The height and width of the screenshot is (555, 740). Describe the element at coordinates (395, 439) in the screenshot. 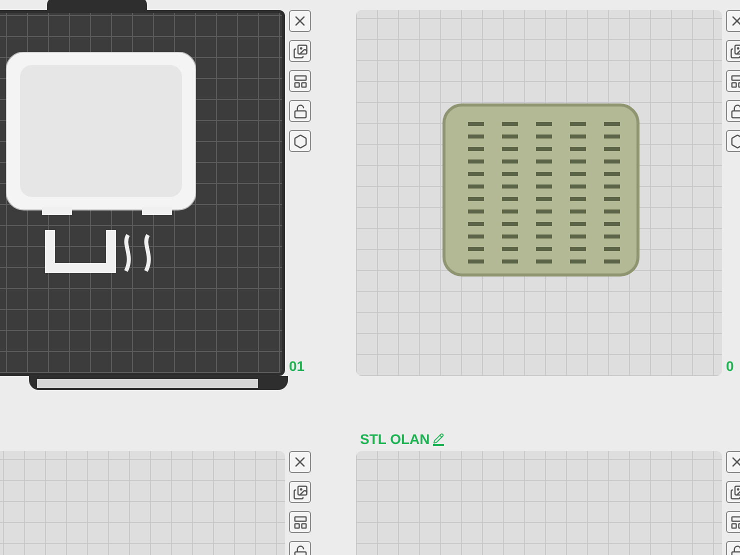

I see `plate-title: STL OLAN` at that location.